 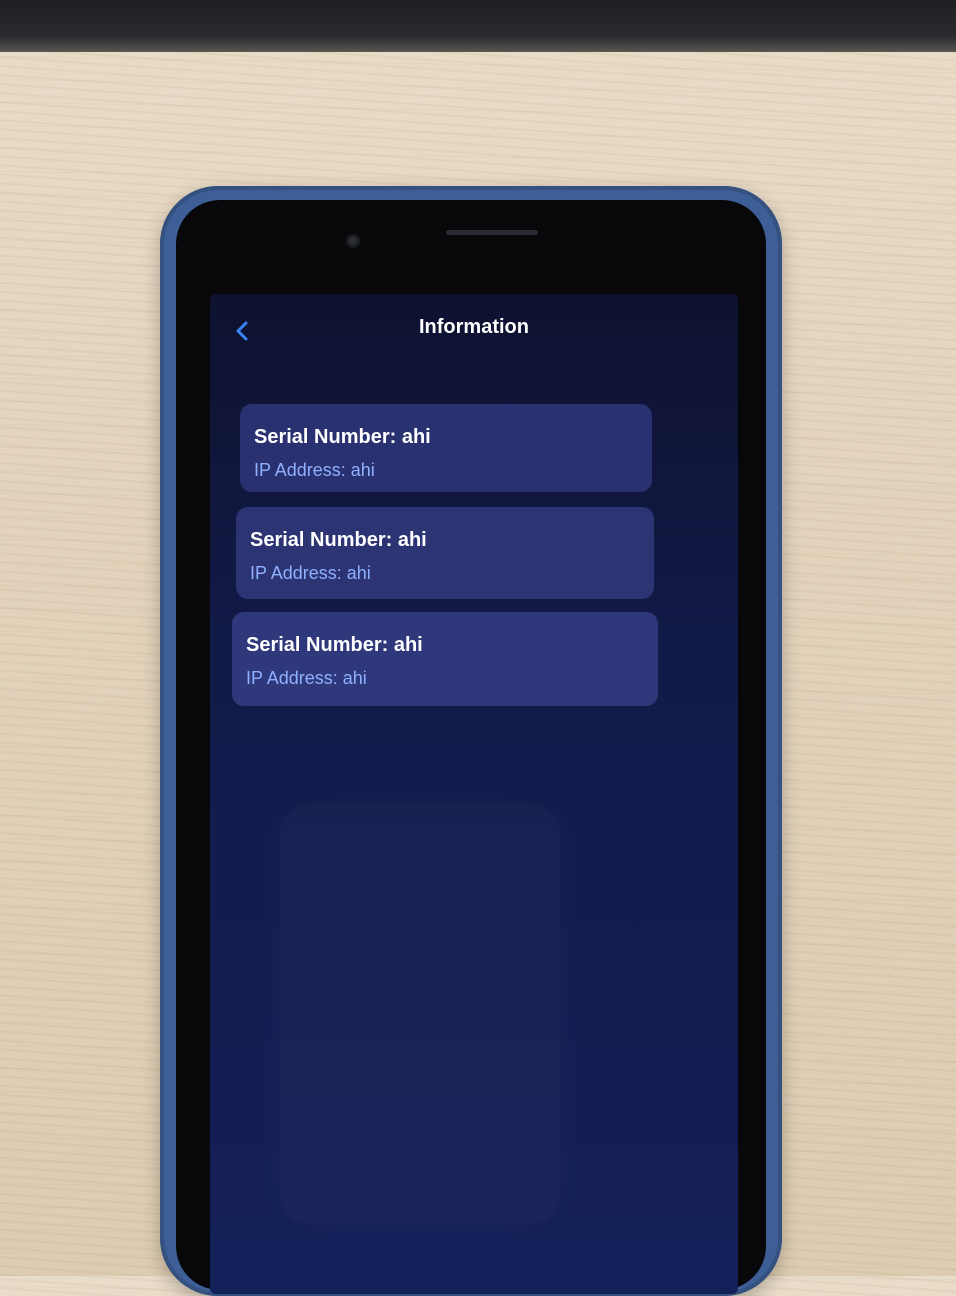 What do you see at coordinates (353, 241) in the screenshot?
I see `front-camera` at bounding box center [353, 241].